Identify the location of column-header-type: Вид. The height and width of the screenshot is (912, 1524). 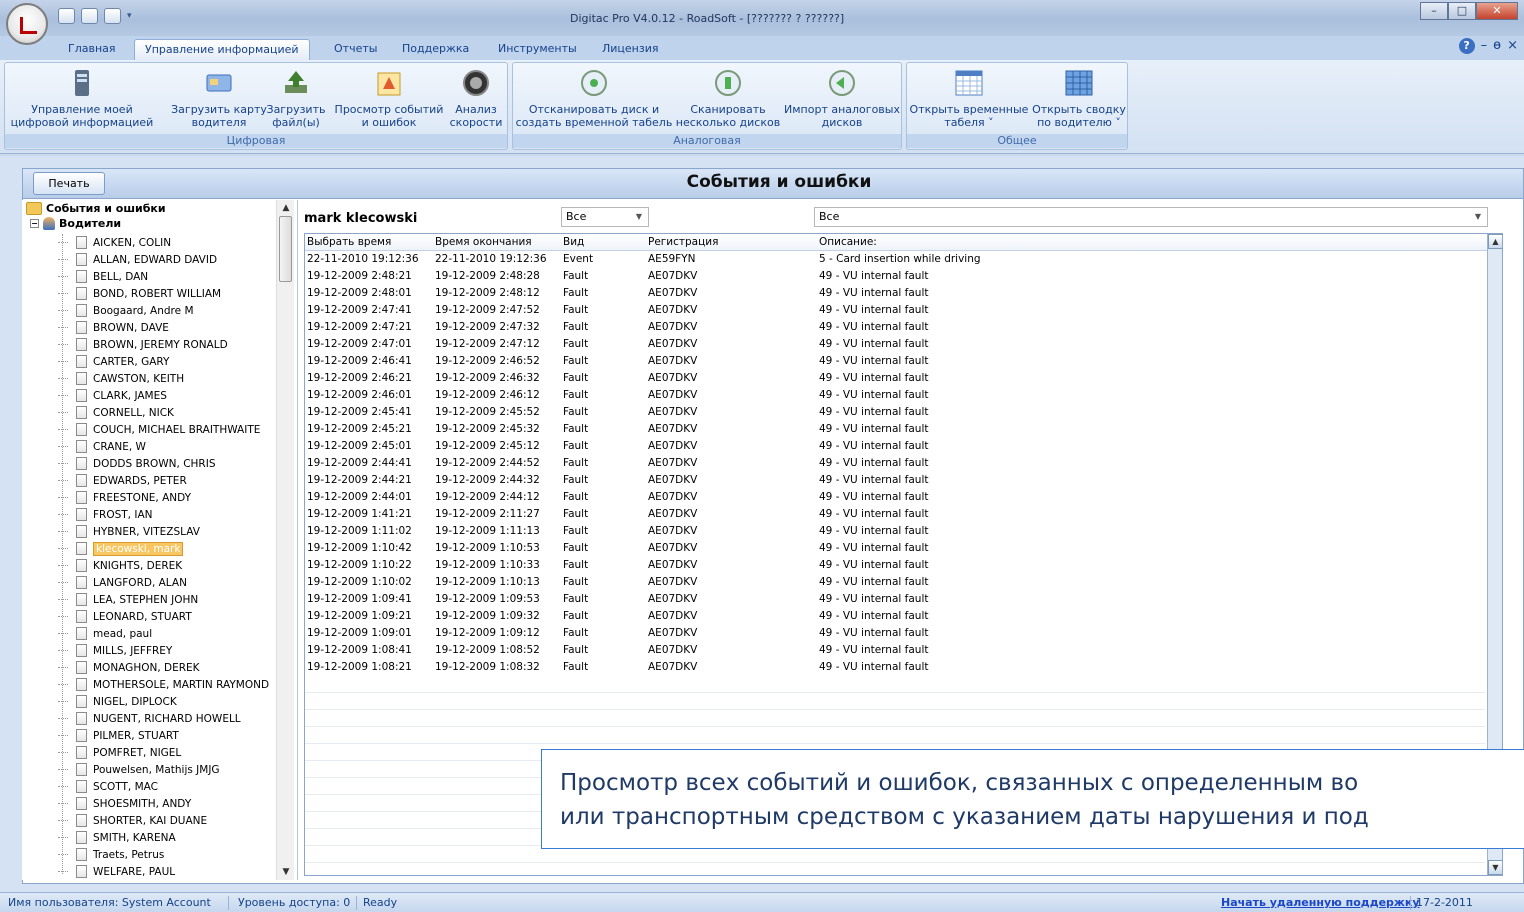
(573, 242).